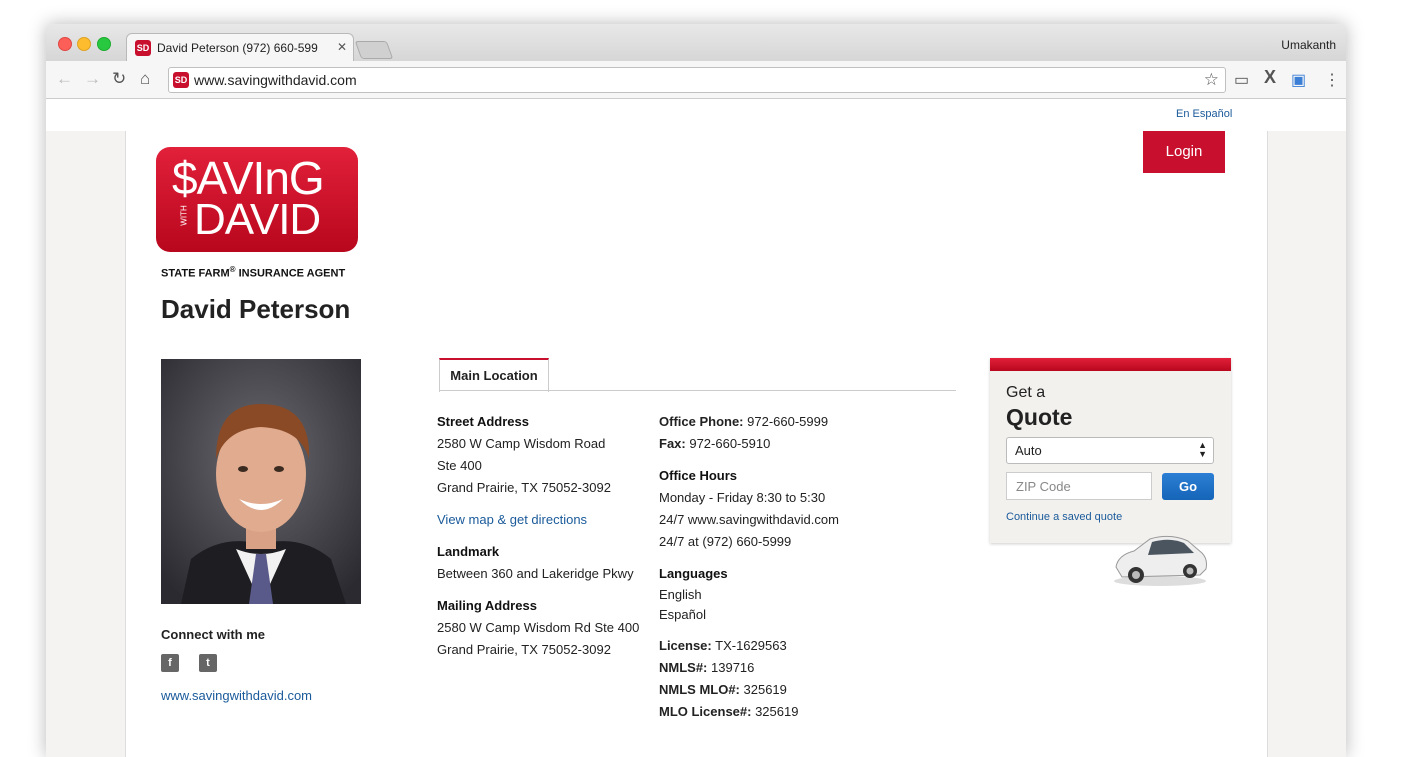 Image resolution: width=1402 pixels, height=757 pixels. Describe the element at coordinates (184, 215) in the screenshot. I see `logo-text-with: WITH` at that location.